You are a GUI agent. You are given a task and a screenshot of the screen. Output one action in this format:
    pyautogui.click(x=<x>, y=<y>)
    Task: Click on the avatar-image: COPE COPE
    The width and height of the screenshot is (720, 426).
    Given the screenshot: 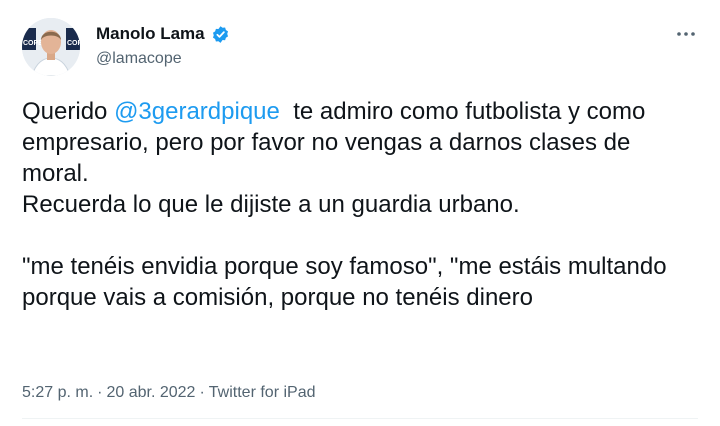 What is the action you would take?
    pyautogui.click(x=51, y=47)
    